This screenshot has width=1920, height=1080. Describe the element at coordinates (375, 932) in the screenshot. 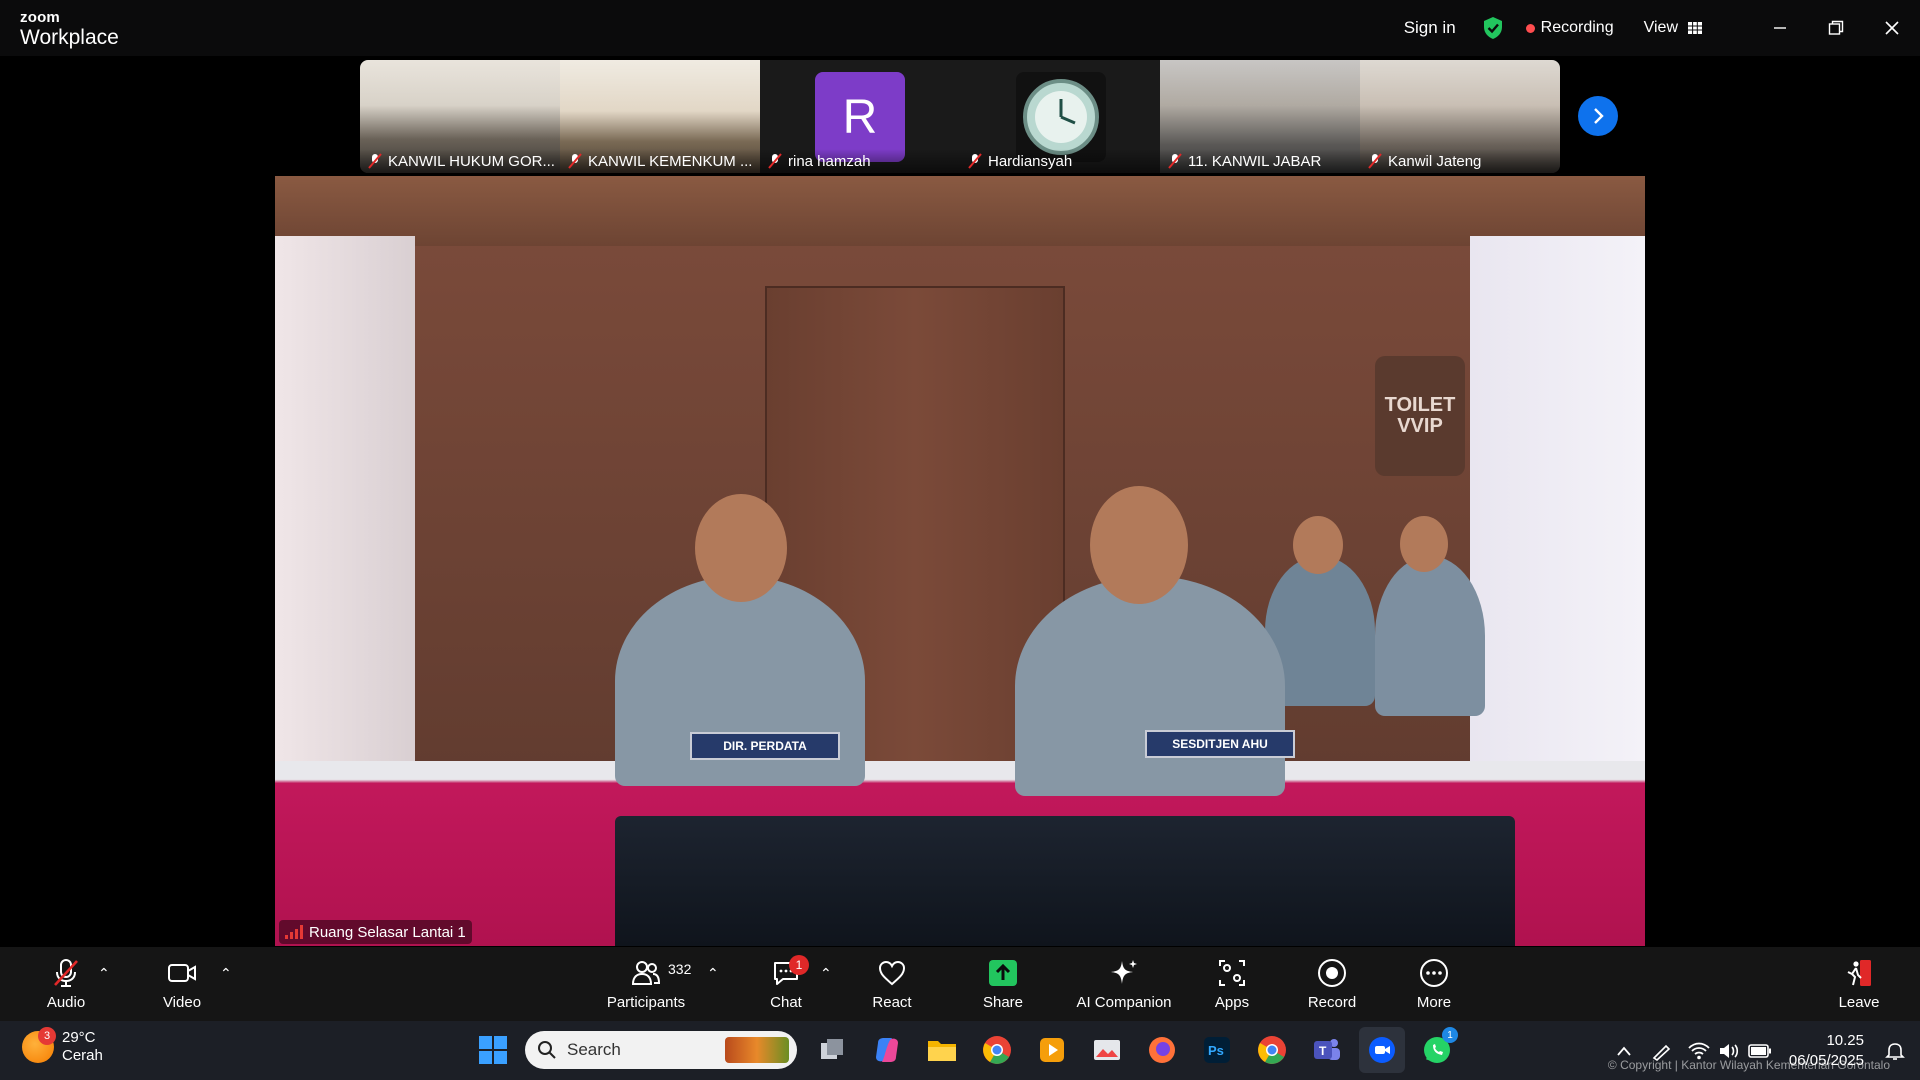

I see `speaker-name-label: Ruang Selasar Lantai 1` at that location.